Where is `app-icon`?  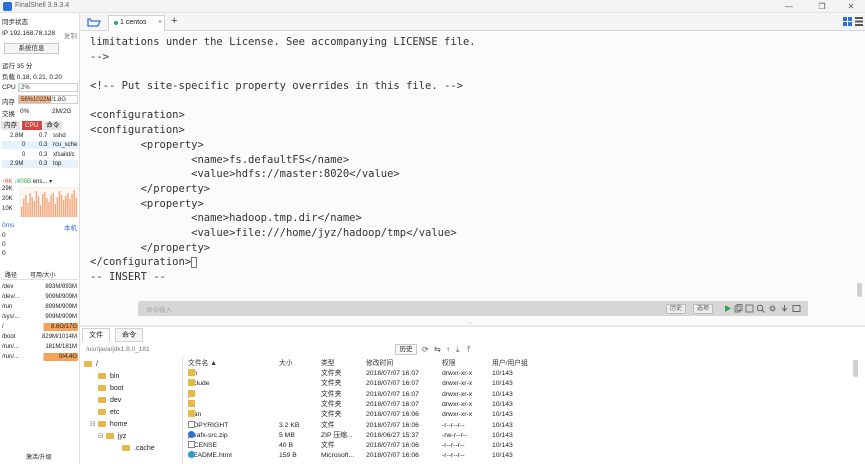 app-icon is located at coordinates (7, 6).